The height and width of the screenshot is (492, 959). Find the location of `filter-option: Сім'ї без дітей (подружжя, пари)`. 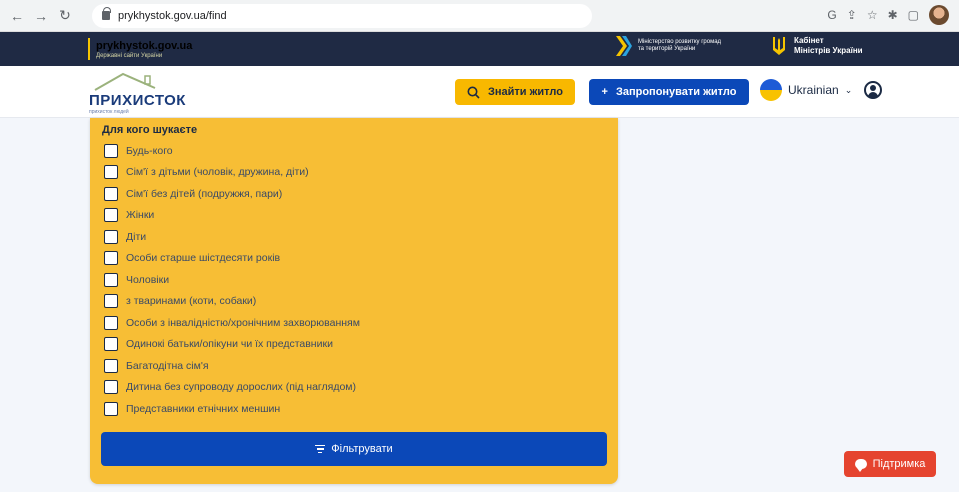

filter-option: Сім'ї без дітей (подружжя, пари) is located at coordinates (232, 194).